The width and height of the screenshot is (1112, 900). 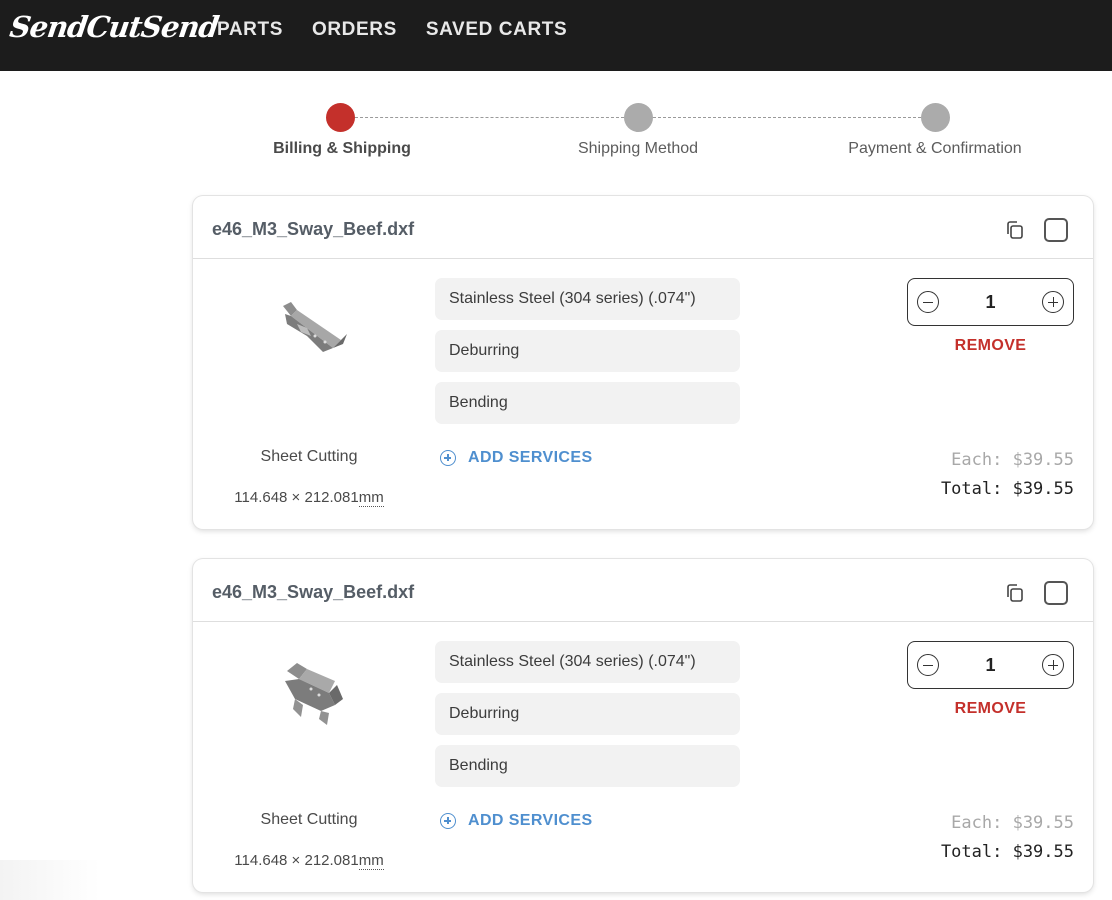 I want to click on step-dot-billing, so click(x=340, y=117).